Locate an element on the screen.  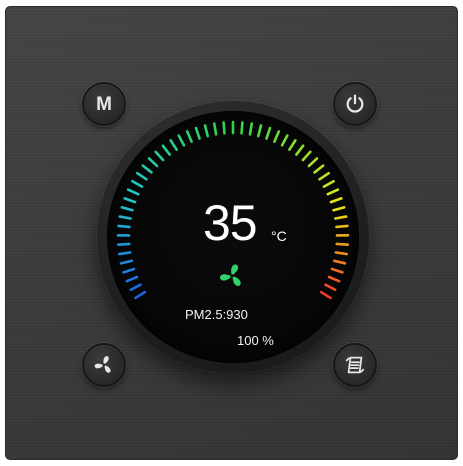
temperature-unit: °C is located at coordinates (279, 236).